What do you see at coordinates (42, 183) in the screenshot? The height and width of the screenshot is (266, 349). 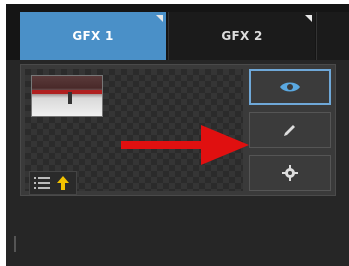 I see `list-icon` at bounding box center [42, 183].